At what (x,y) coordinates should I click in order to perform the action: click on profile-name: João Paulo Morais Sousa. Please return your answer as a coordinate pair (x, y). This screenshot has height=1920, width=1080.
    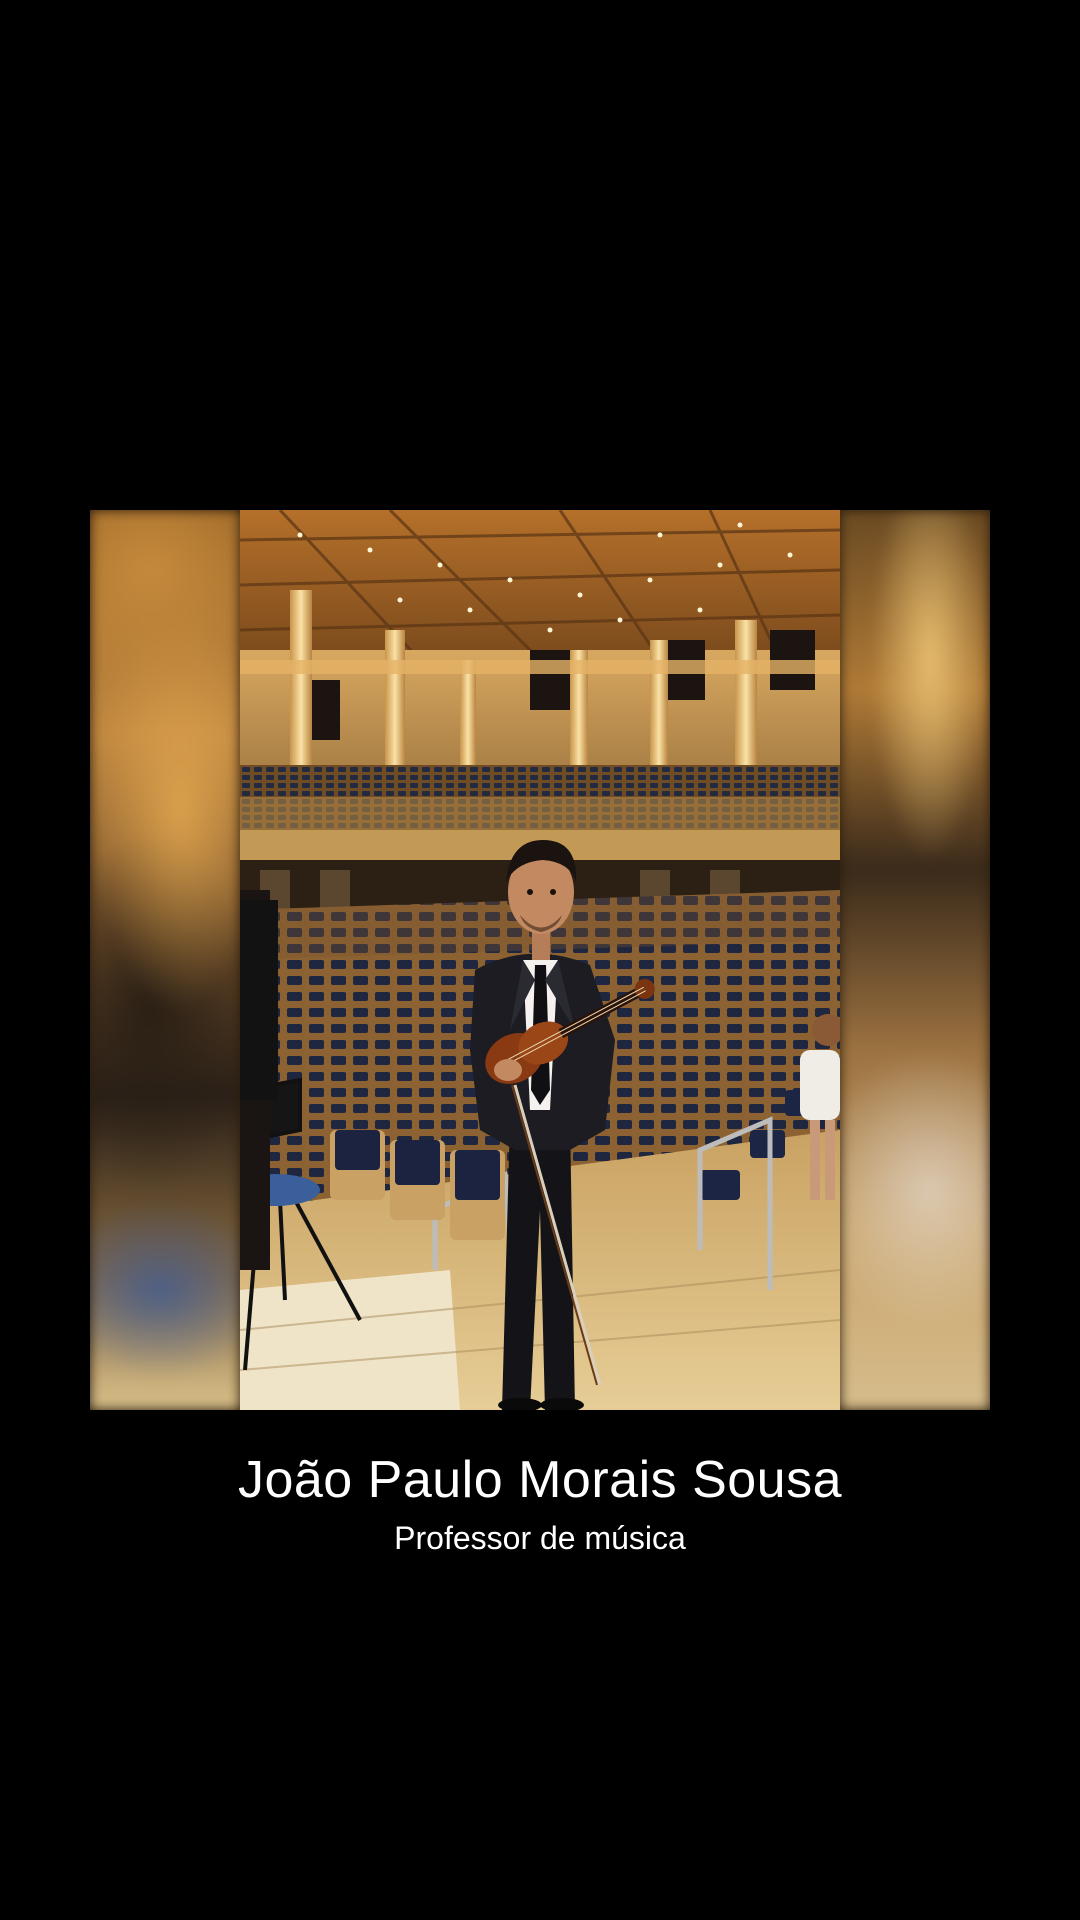
    Looking at the image, I should click on (540, 1480).